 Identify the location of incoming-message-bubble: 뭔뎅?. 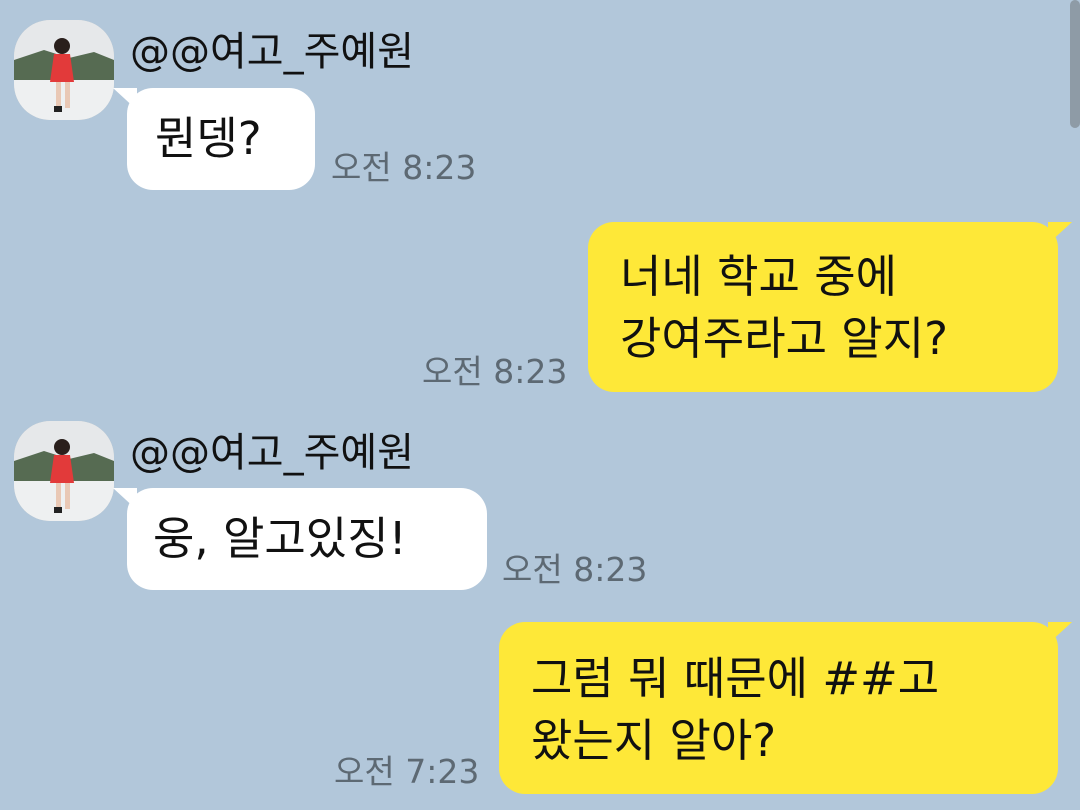
(214, 139).